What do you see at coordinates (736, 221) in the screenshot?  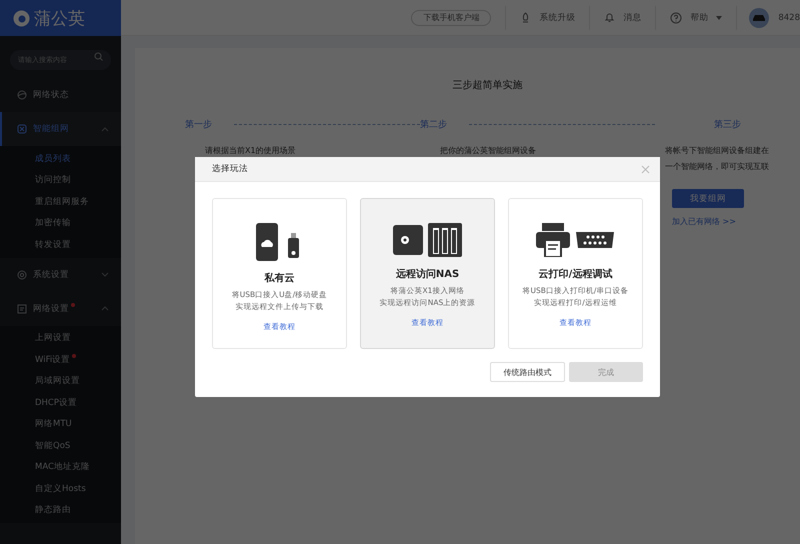 I see `join-network-link: 加入已有网络 >>` at bounding box center [736, 221].